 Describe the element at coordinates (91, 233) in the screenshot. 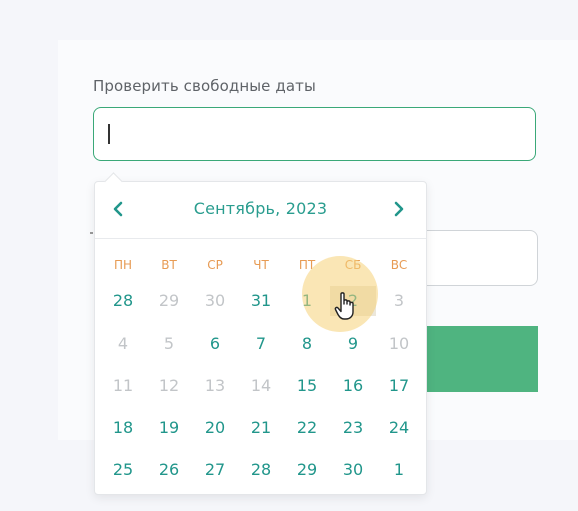

I see `field-edge-mark` at that location.